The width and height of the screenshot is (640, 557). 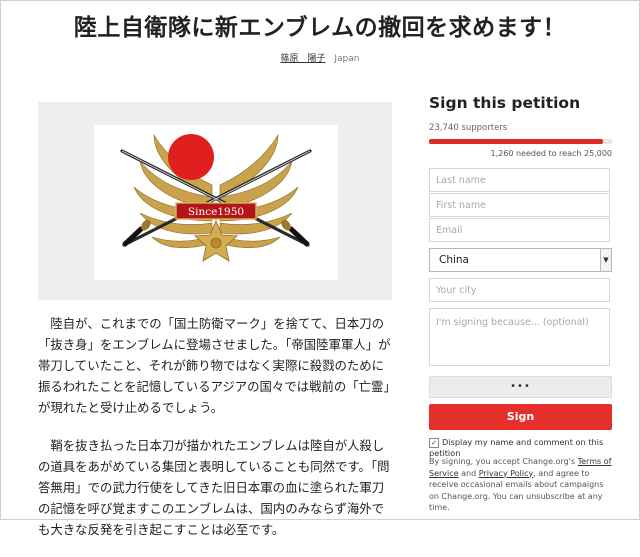 What do you see at coordinates (519, 290) in the screenshot?
I see `city-field: Your city` at bounding box center [519, 290].